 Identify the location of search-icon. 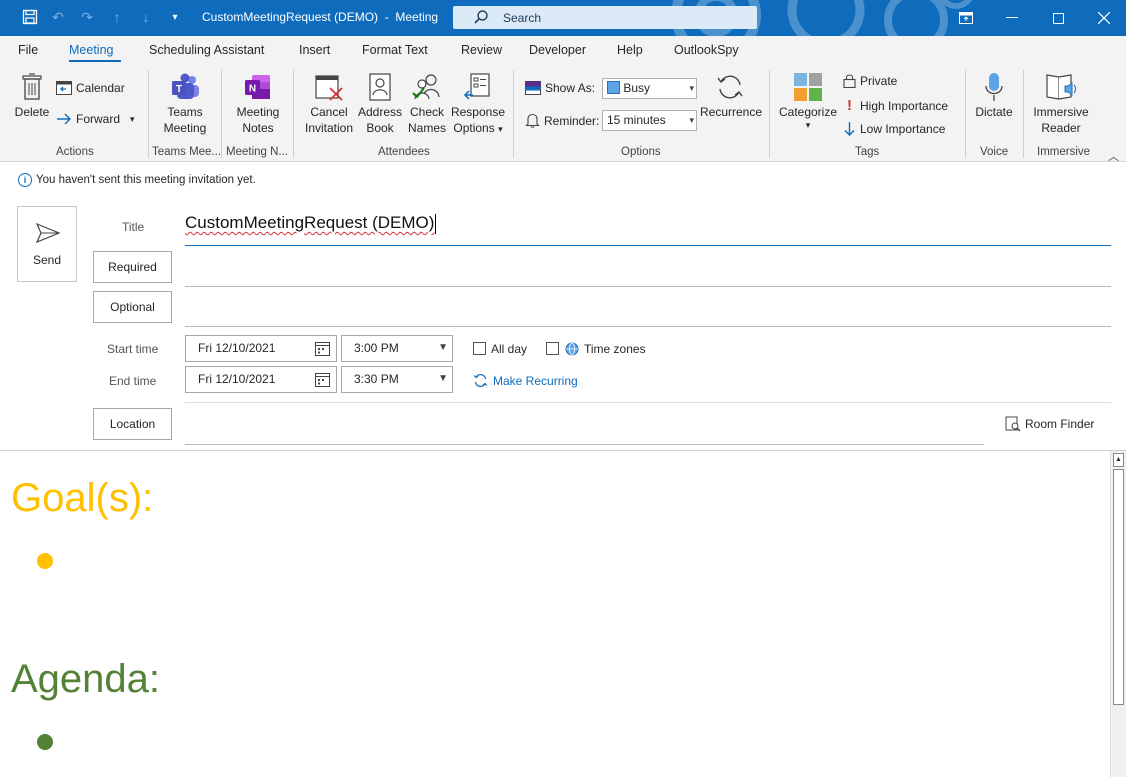
(481, 17).